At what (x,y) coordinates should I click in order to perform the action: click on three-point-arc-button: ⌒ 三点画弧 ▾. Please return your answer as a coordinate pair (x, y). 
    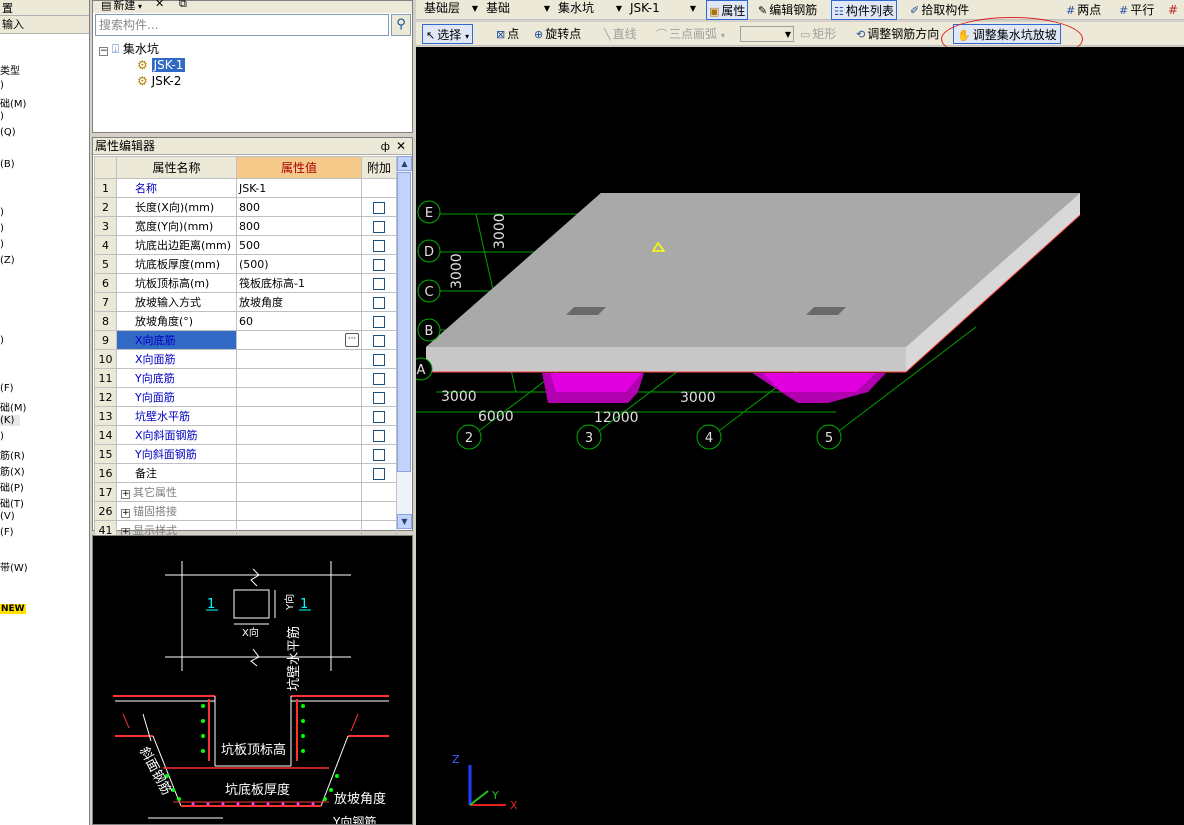
    Looking at the image, I should click on (690, 34).